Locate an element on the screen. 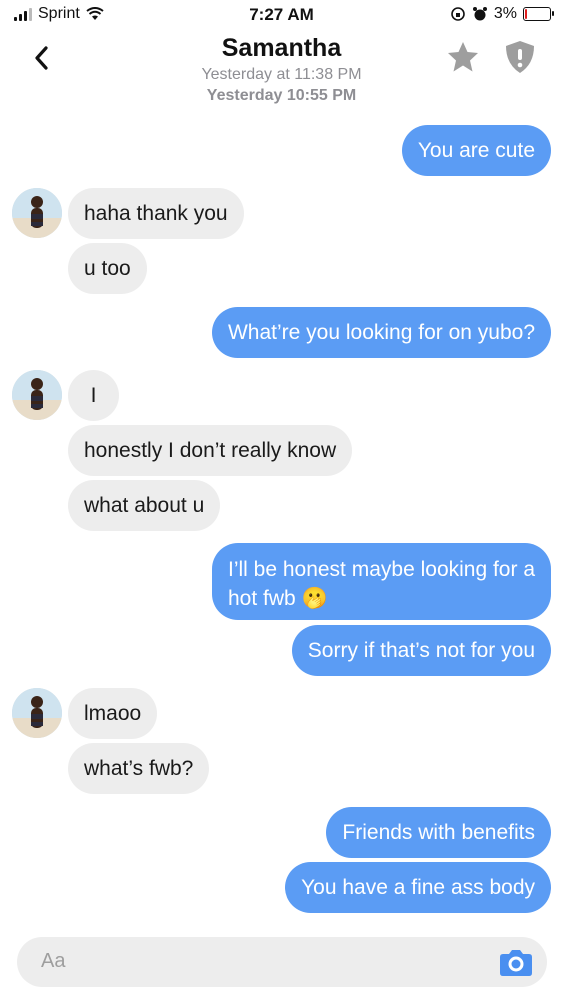  battery-percent: 3% is located at coordinates (505, 13).